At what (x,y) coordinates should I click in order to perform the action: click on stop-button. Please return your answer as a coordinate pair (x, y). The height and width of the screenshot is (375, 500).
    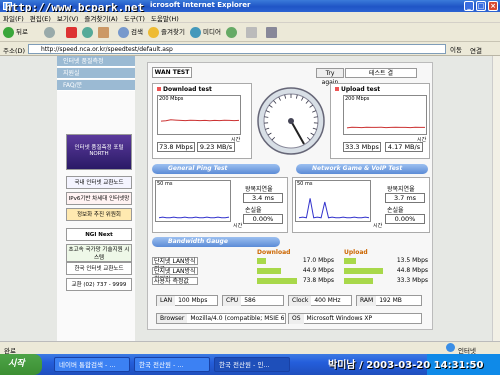
    Looking at the image, I should click on (72, 32).